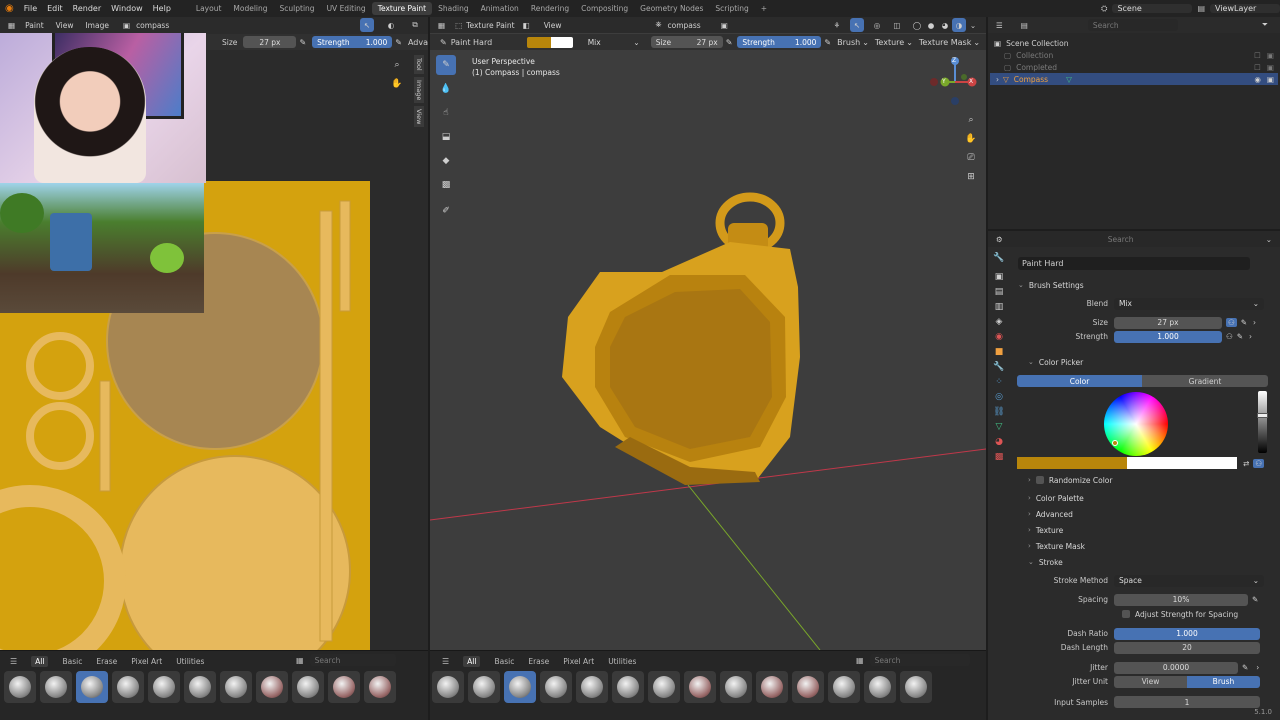 The width and height of the screenshot is (1280, 720). Describe the element at coordinates (1148, 480) in the screenshot. I see `randomize-color-row: › Randomize Color` at that location.